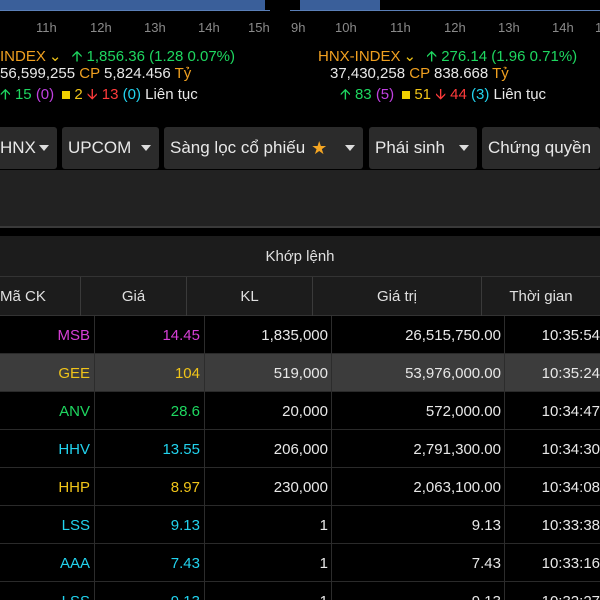 This screenshot has height=600, width=600. Describe the element at coordinates (78, 94) in the screenshot. I see `unchanged-count: 2` at that location.